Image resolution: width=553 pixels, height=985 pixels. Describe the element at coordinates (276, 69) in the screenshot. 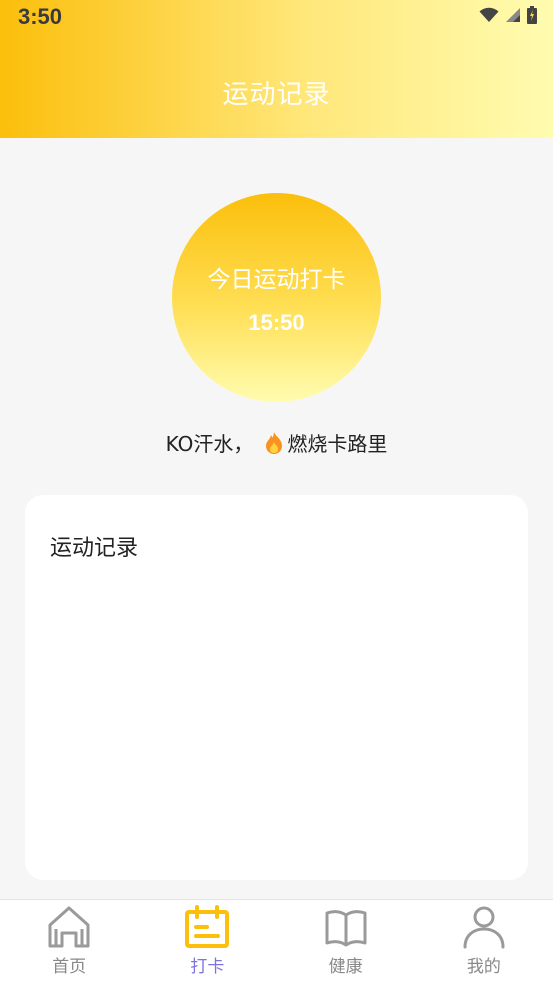

I see `header-bar: 3:50 运动记录` at that location.